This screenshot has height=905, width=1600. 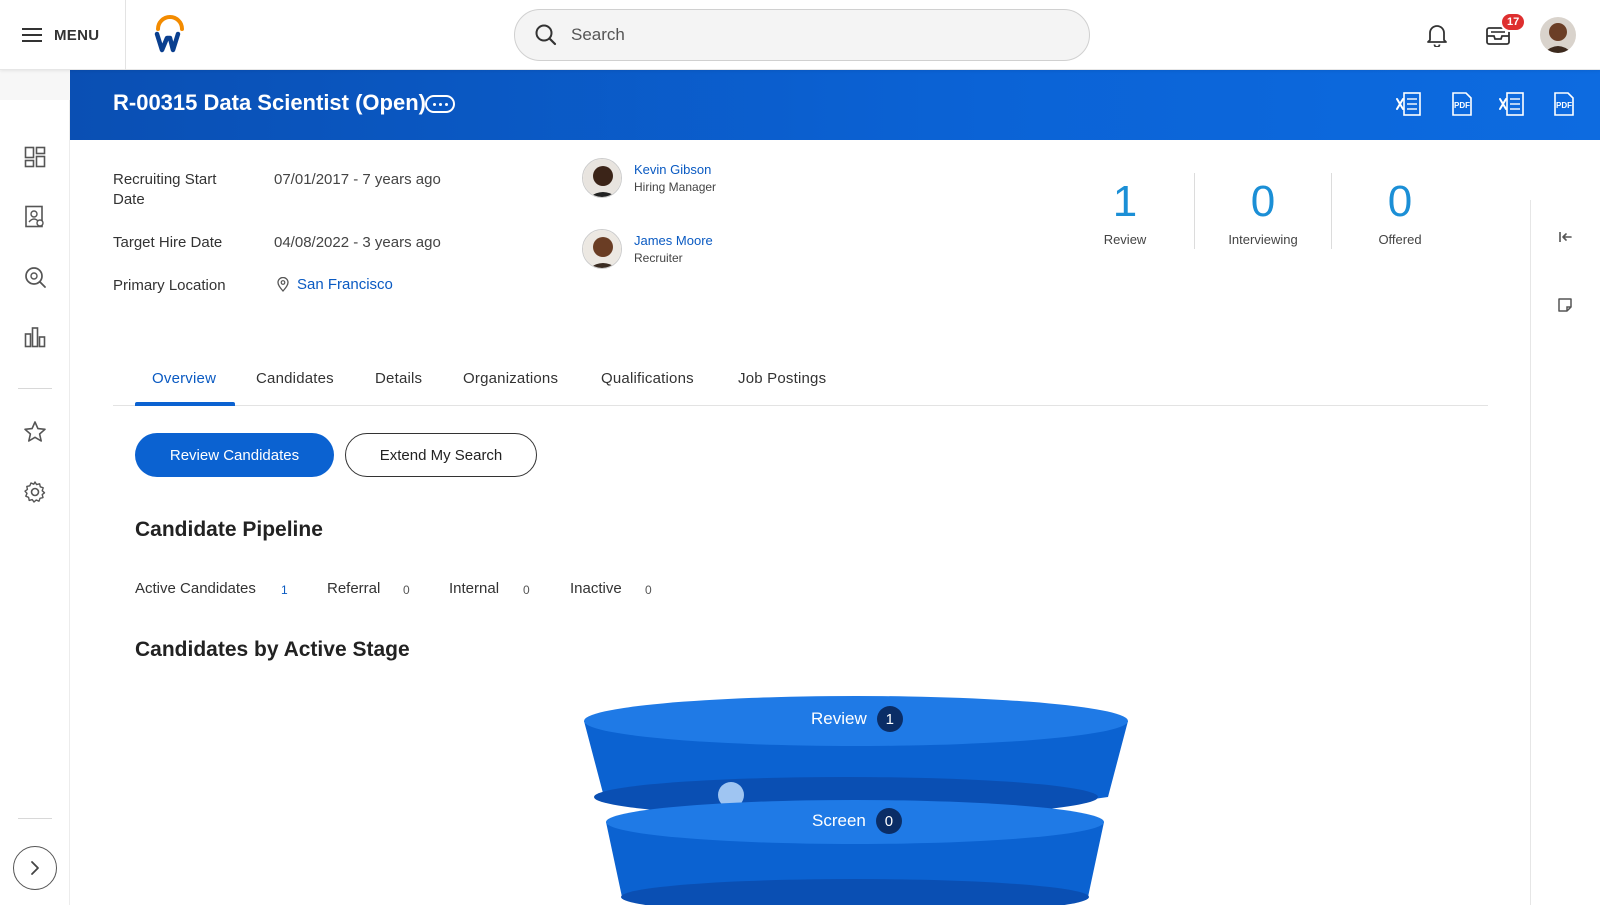 I want to click on hamburger-icon, so click(x=32, y=35).